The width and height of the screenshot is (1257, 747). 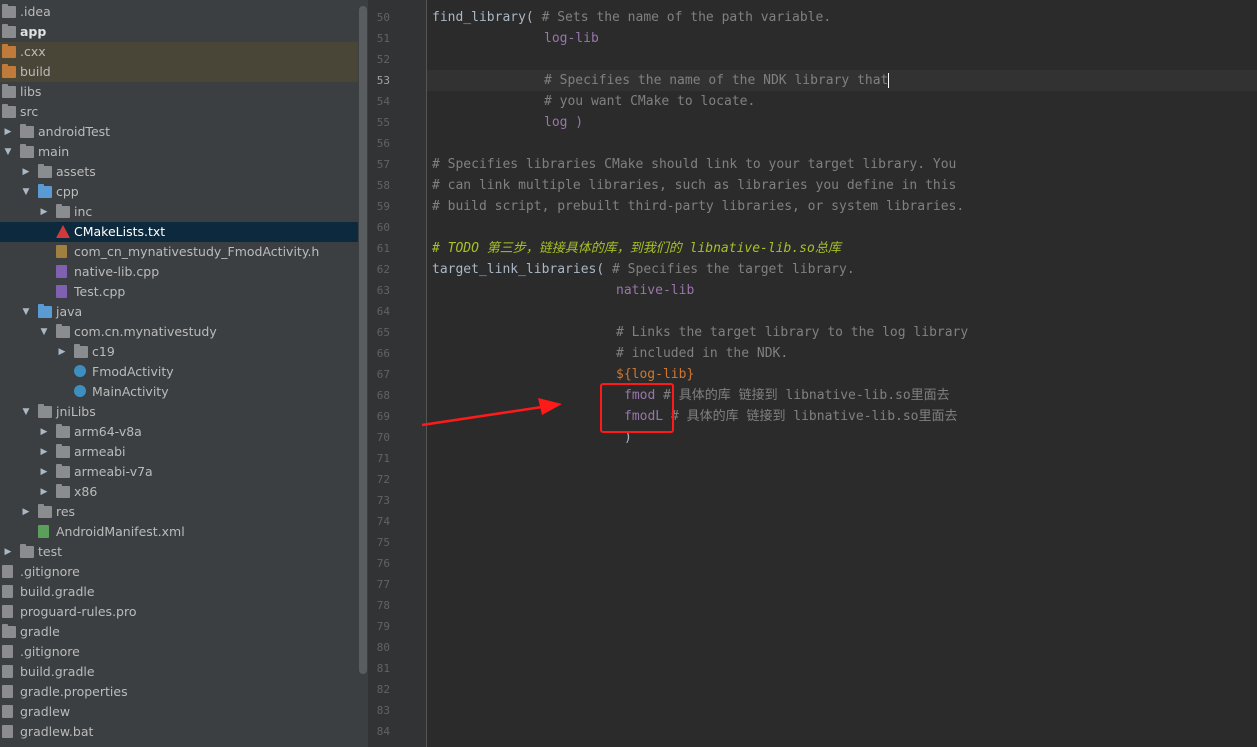 I want to click on project-tree-scrollbar, so click(x=363, y=340).